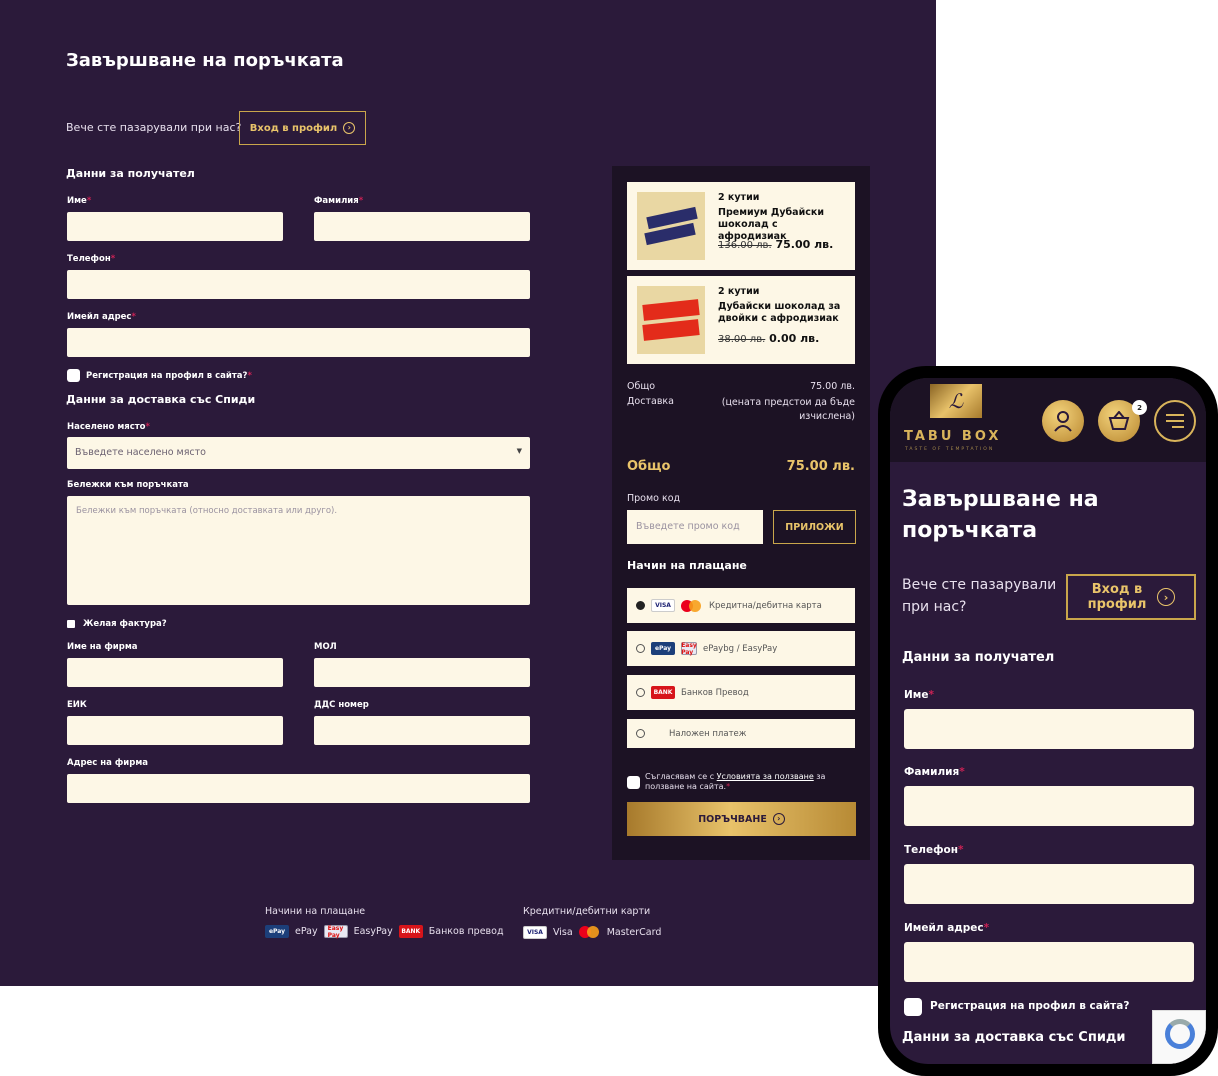  I want to click on payment-option-bank: BANK Банков Превод, so click(741, 692).